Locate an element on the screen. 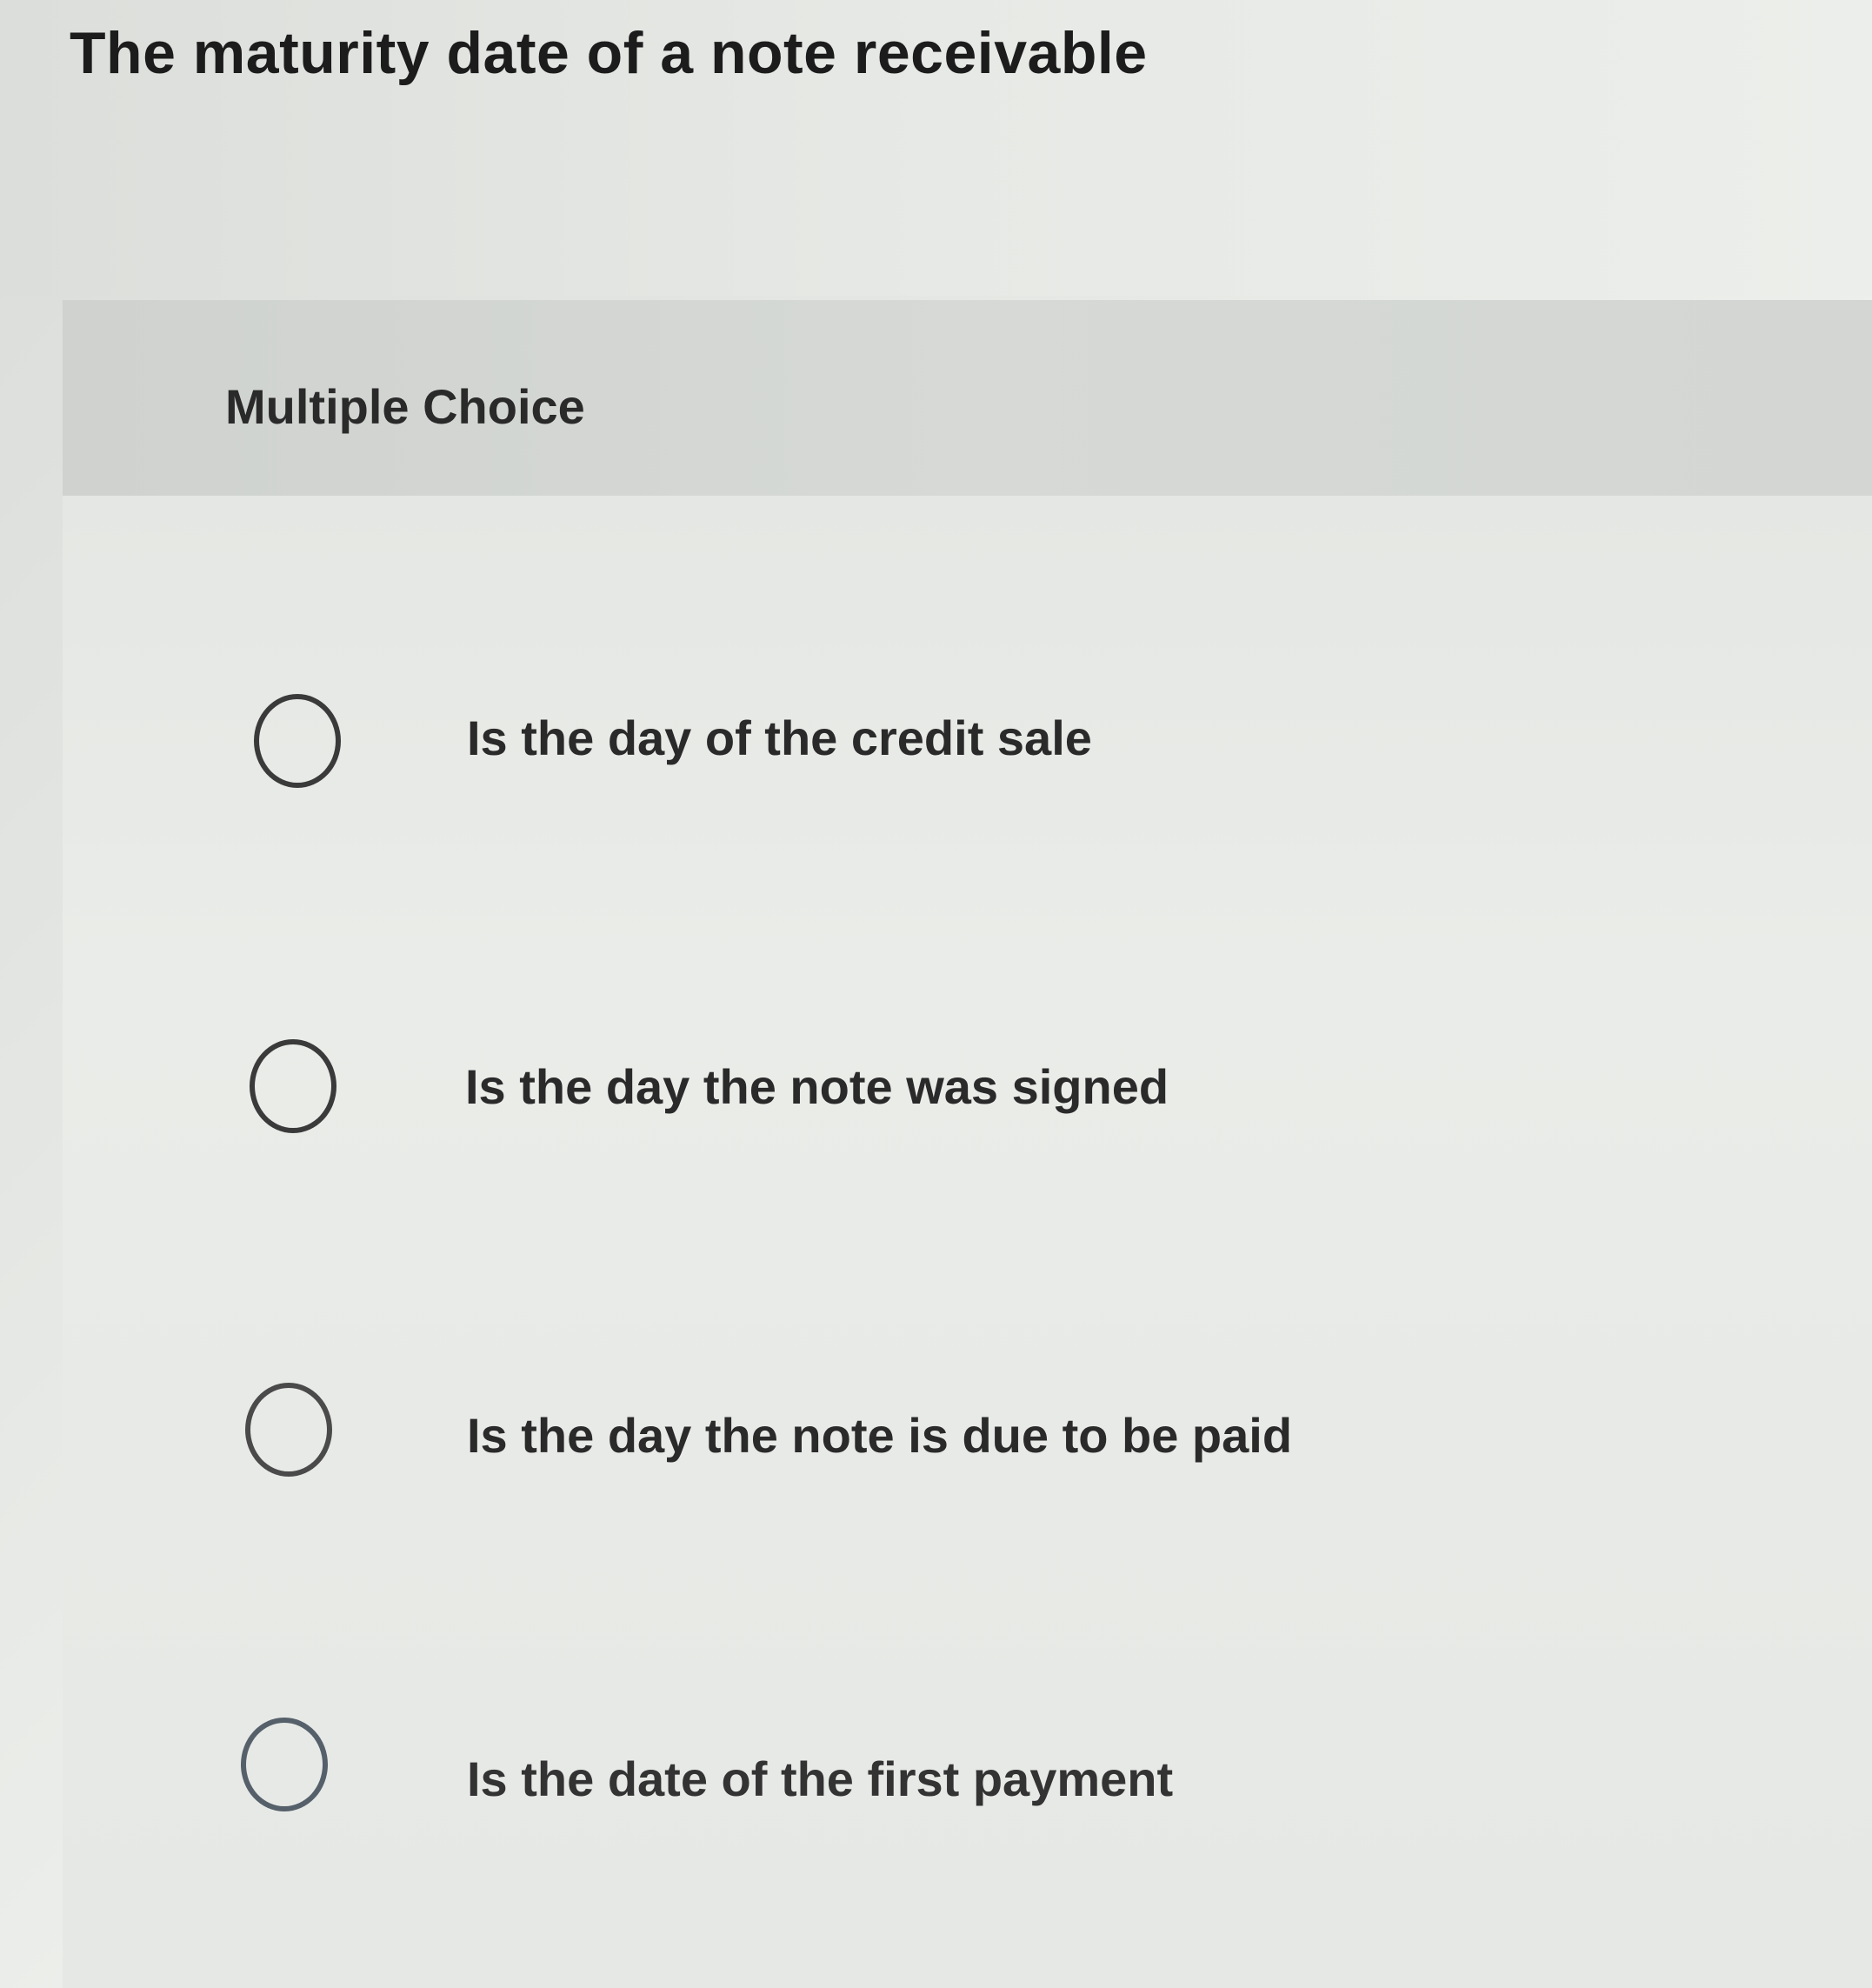 Image resolution: width=1872 pixels, height=1988 pixels. question-title: The maturity date of a note receivable is located at coordinates (609, 53).